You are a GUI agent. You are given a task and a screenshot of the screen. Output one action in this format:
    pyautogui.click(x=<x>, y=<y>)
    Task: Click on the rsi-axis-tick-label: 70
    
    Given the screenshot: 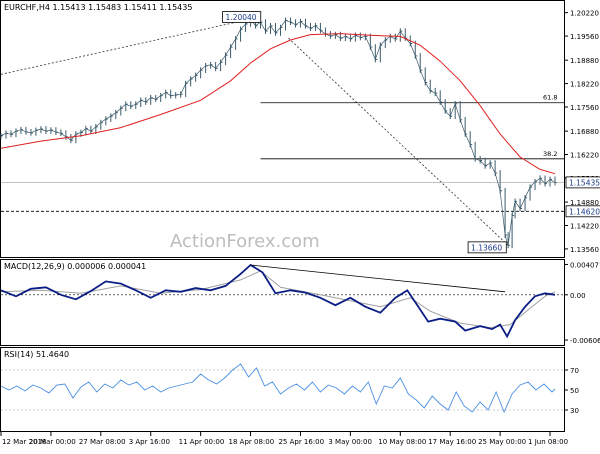 What is the action you would take?
    pyautogui.click(x=574, y=371)
    